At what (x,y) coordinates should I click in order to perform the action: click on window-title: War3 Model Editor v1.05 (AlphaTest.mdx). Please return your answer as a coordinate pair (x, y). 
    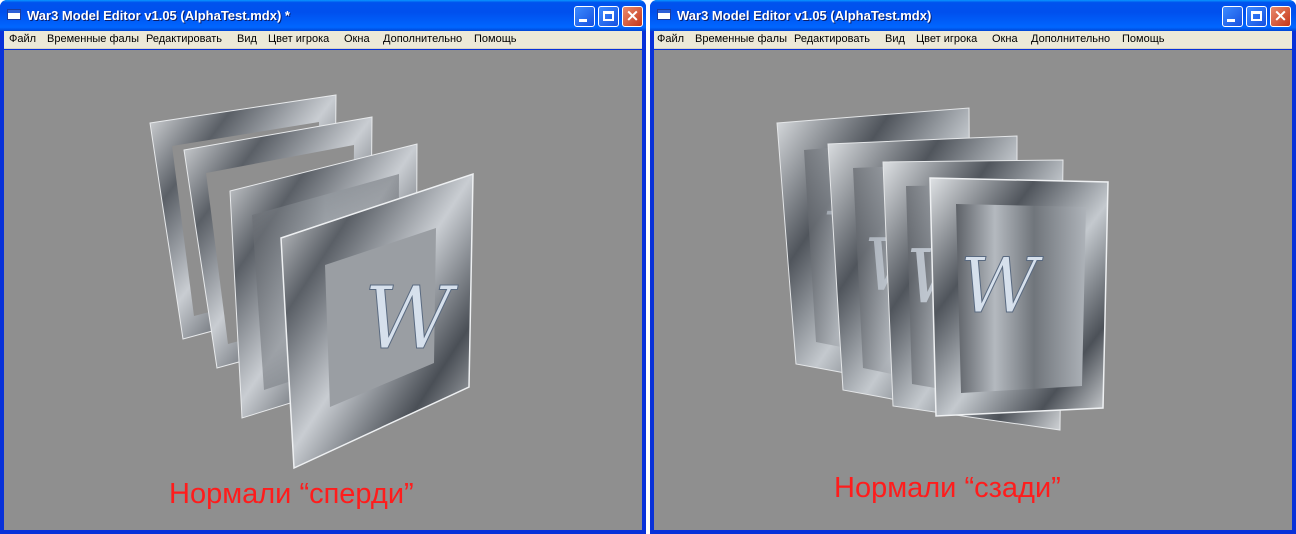
    Looking at the image, I should click on (804, 15).